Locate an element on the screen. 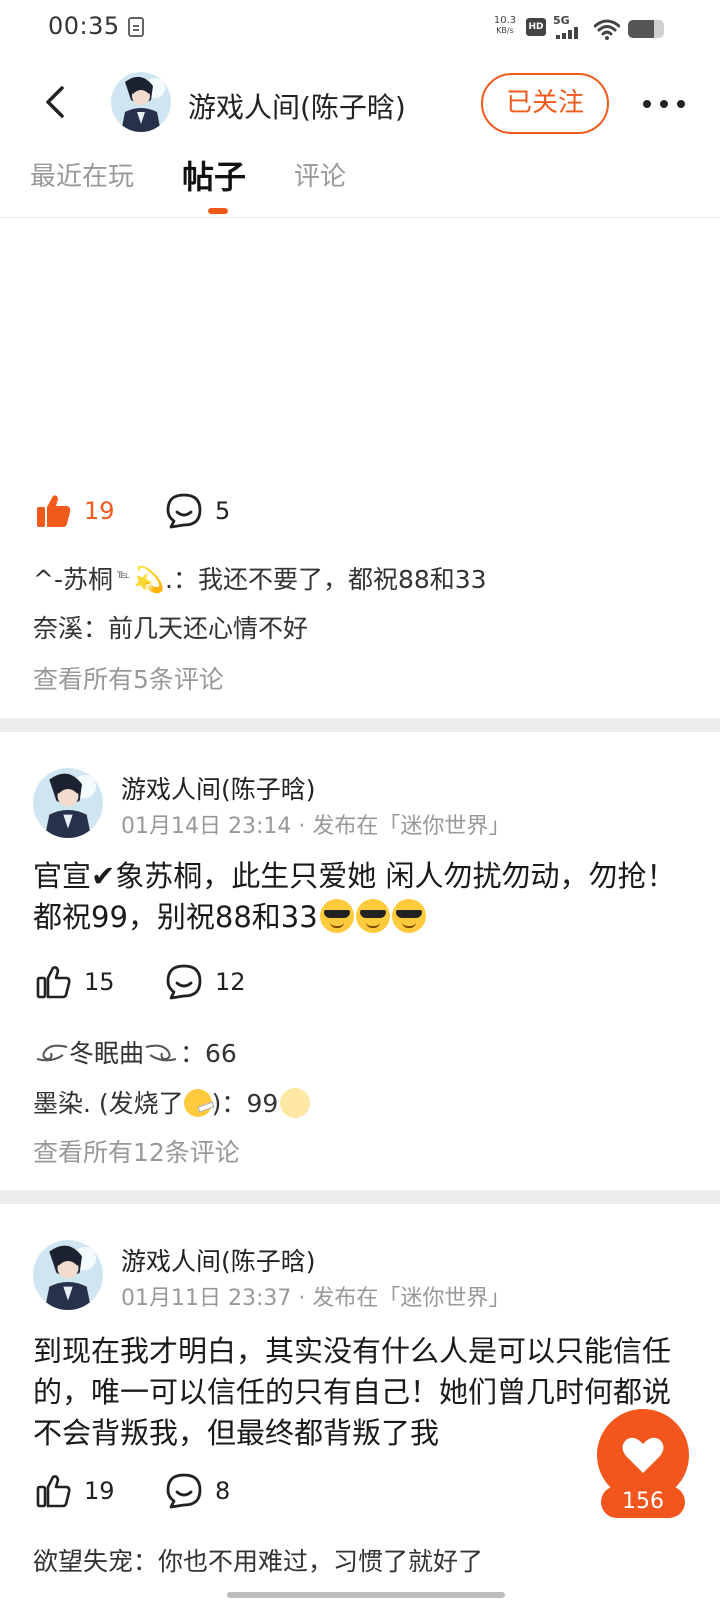 The image size is (720, 1600). comment-text: 99 is located at coordinates (262, 1103).